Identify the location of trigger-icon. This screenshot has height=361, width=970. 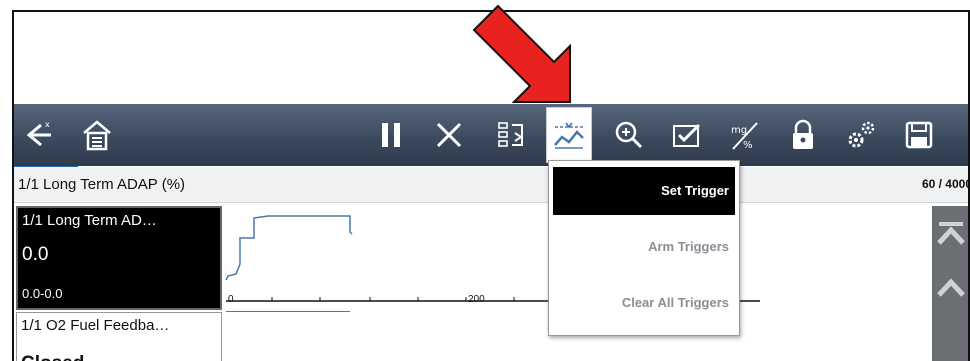
(569, 135).